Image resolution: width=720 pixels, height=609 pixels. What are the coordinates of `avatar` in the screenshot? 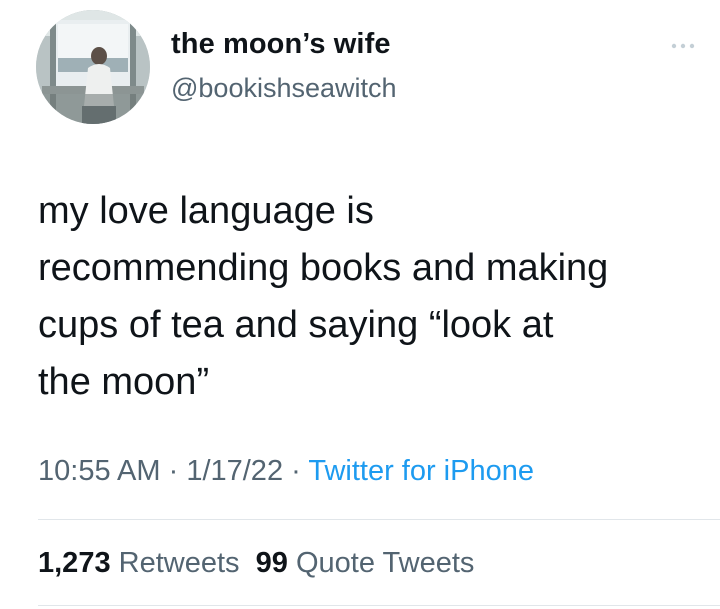 It's located at (93, 67).